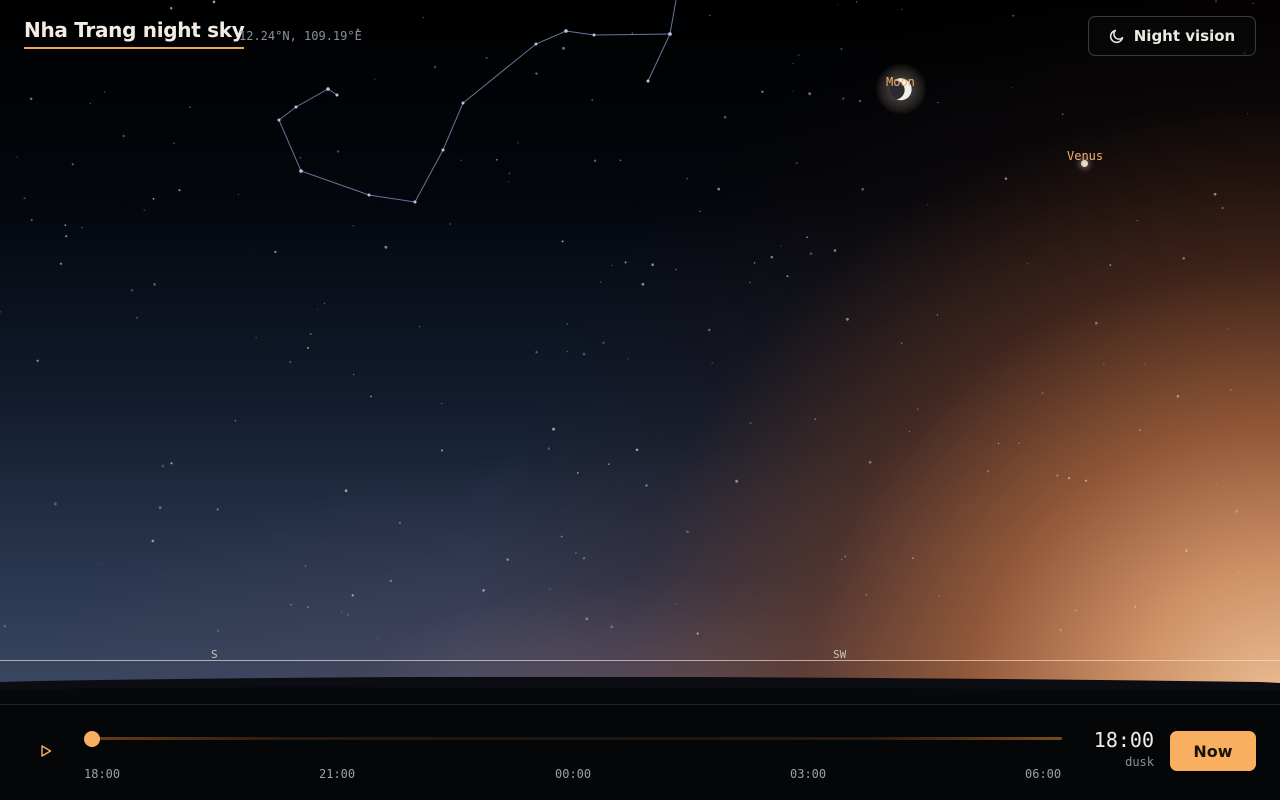  I want to click on time-phase: dusk, so click(1139, 762).